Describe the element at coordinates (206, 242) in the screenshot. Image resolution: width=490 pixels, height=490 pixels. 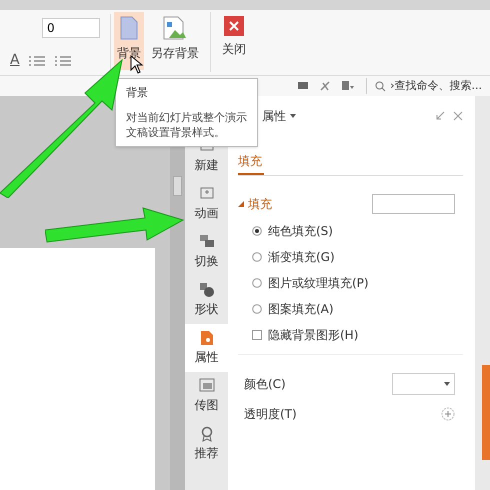
I see `transition-icon` at that location.